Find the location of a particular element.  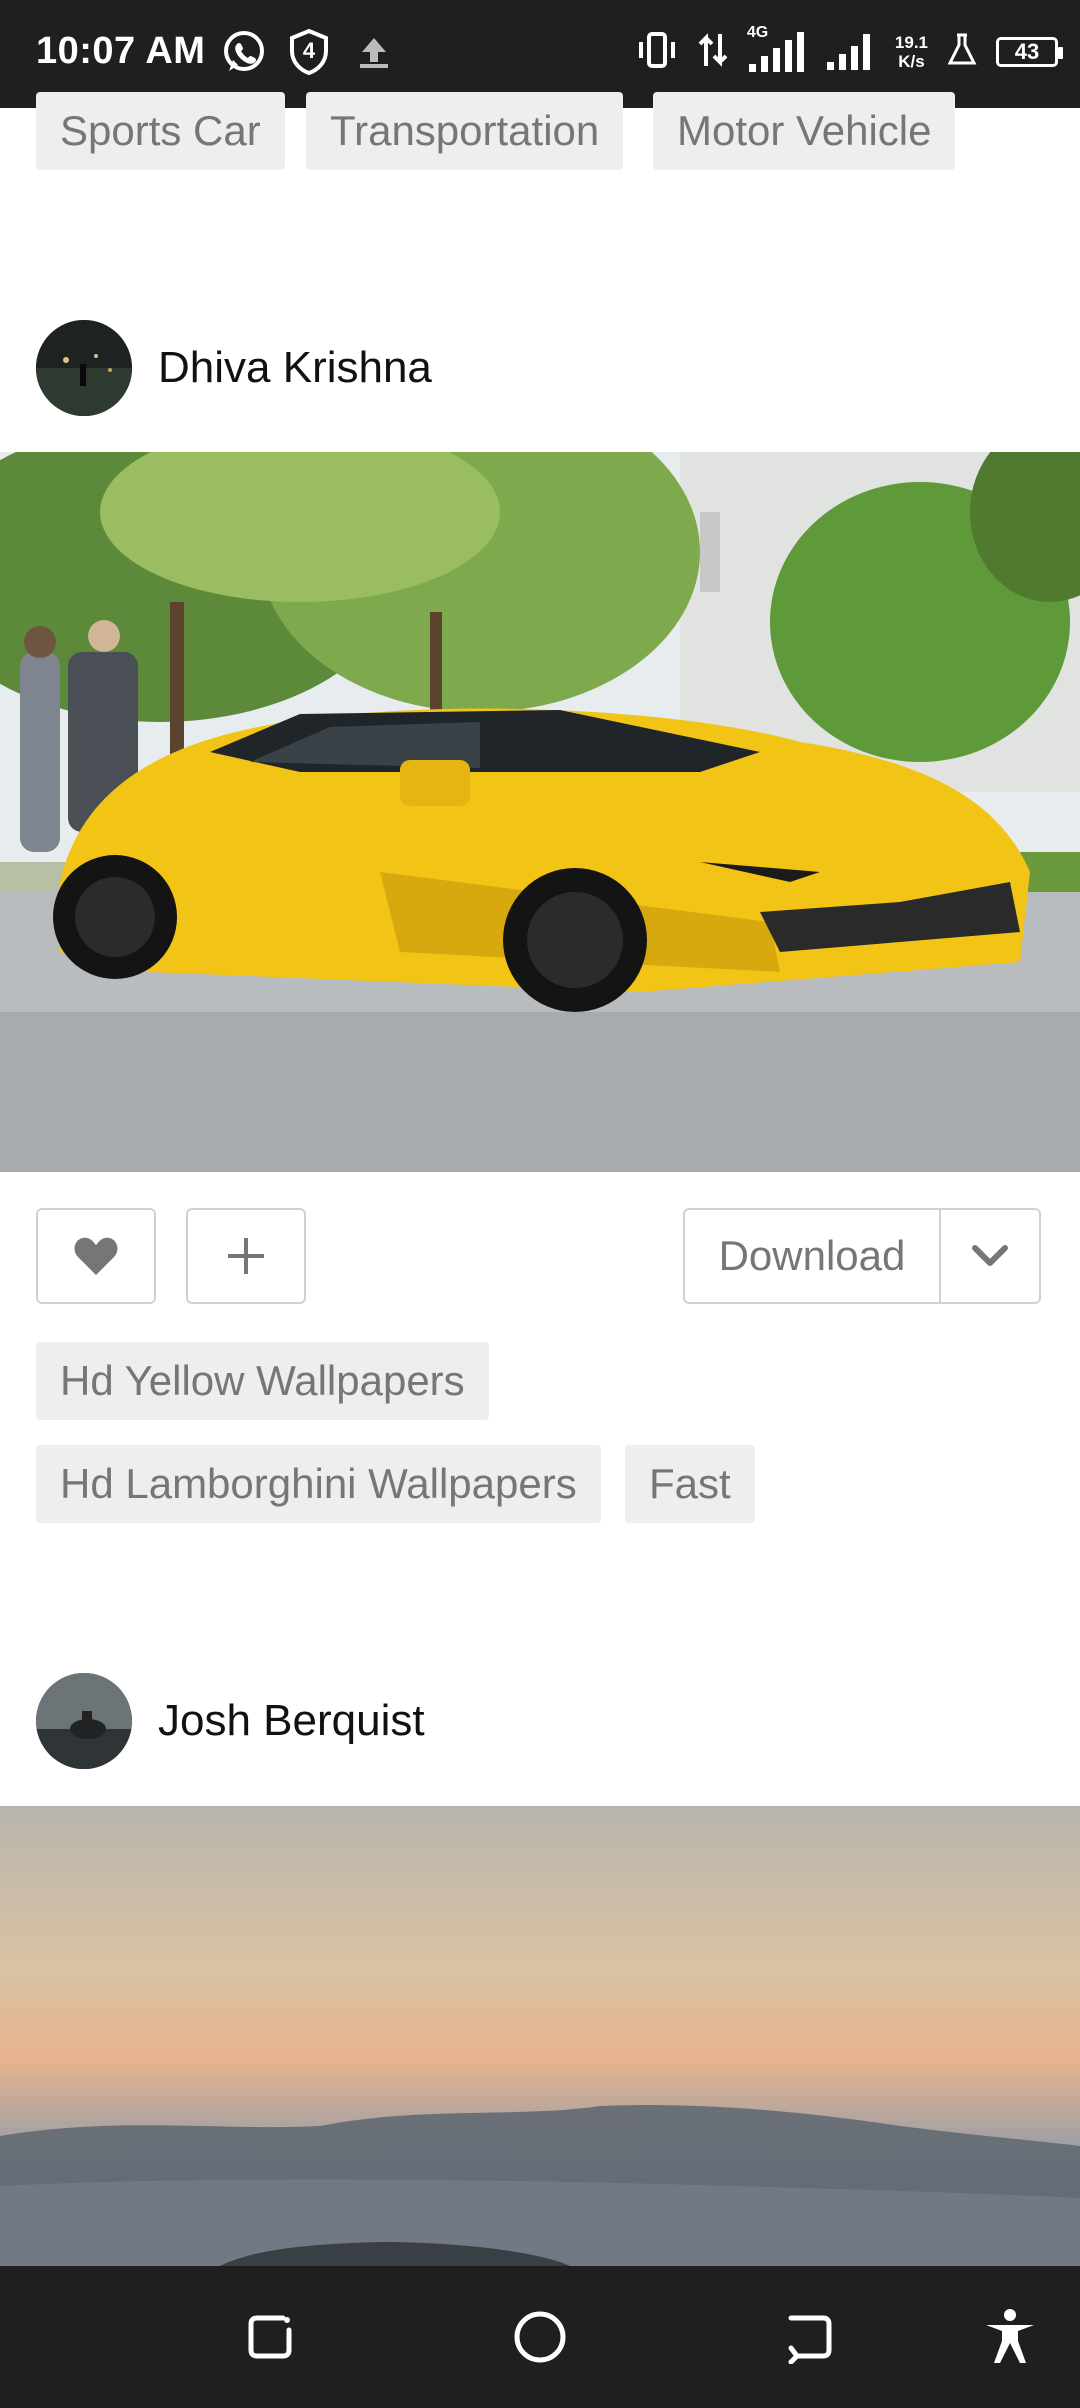

author-name: Dhiva Krishna is located at coordinates (295, 368).